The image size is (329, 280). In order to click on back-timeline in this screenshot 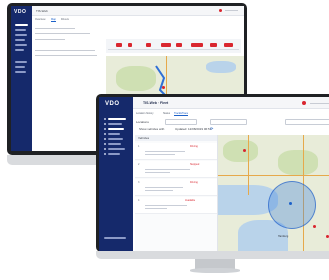, I will do `click(173, 46)`.